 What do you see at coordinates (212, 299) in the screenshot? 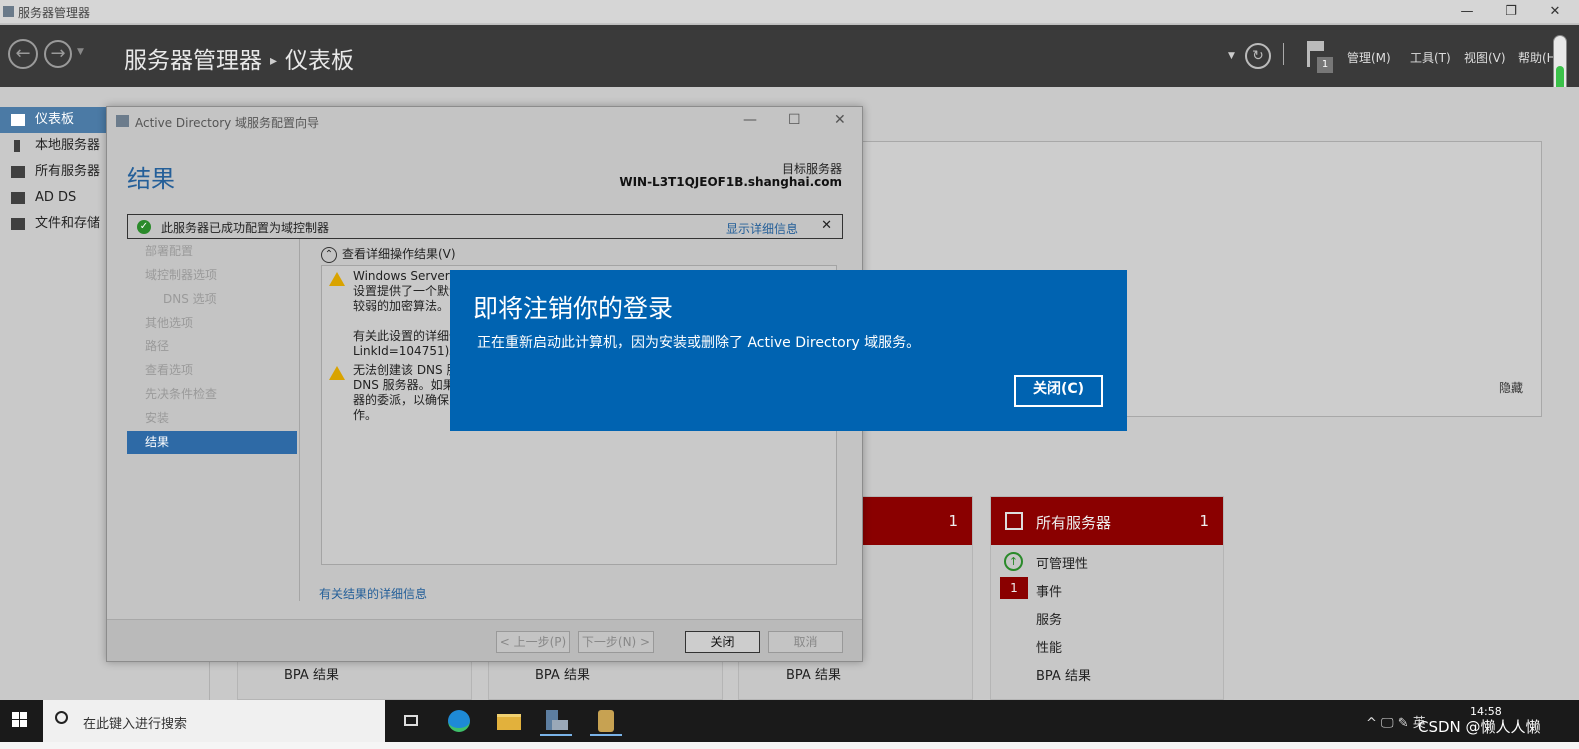
I see `step-dns-options: DNS 选项` at bounding box center [212, 299].